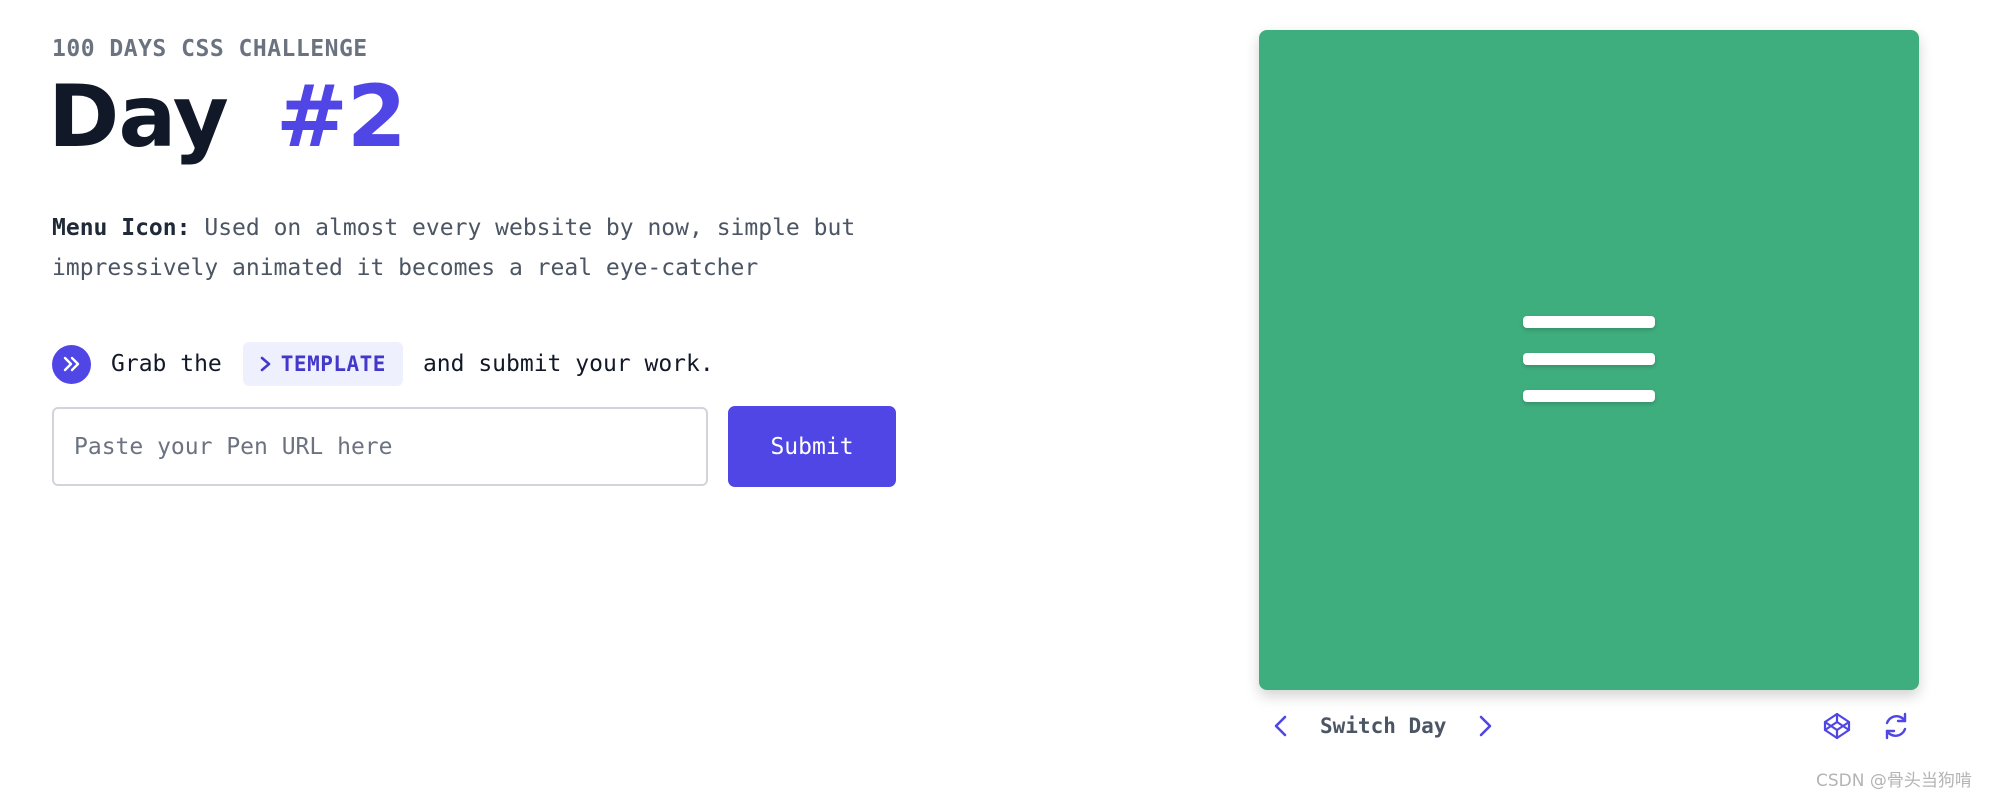 This screenshot has width=2003, height=798. What do you see at coordinates (333, 364) in the screenshot?
I see `template-label: TEMPLATE` at bounding box center [333, 364].